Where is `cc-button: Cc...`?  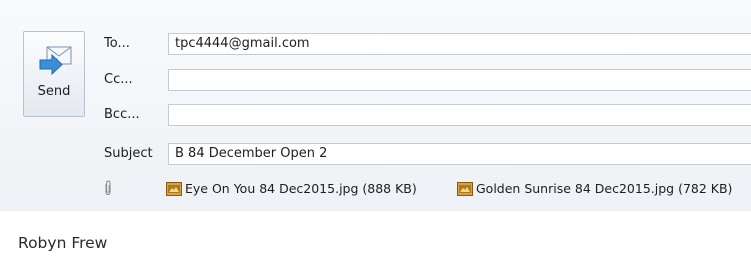 cc-button: Cc... is located at coordinates (118, 80).